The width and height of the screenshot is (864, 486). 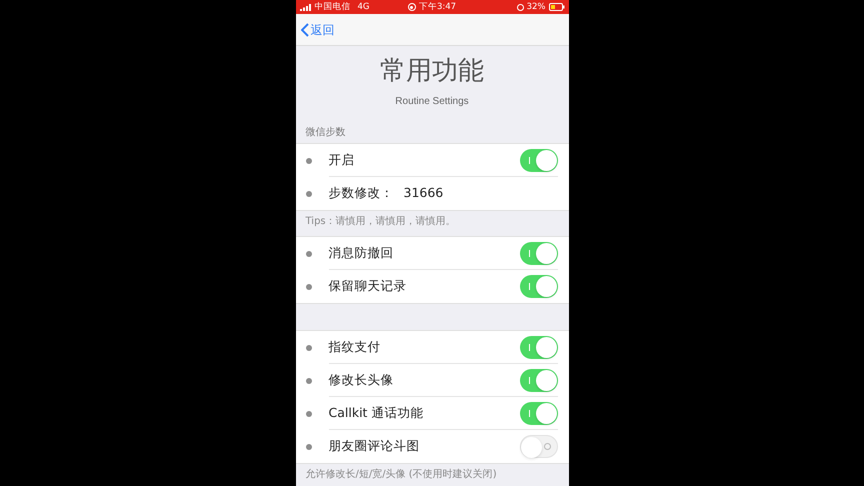 I want to click on section-footer: 允许修改长/短/宽/头像 (不使用时建议关闭), so click(x=401, y=474).